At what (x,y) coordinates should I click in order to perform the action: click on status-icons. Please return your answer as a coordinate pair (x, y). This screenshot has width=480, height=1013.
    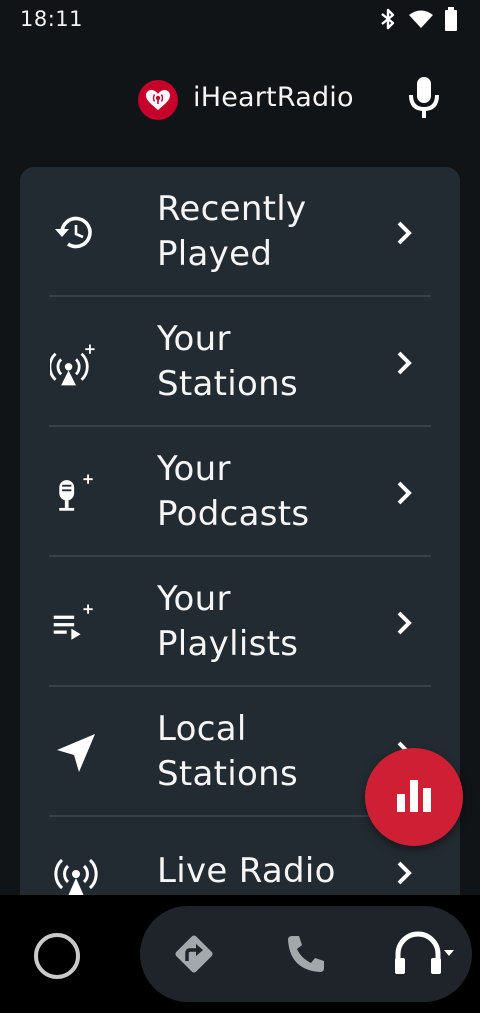
    Looking at the image, I should click on (418, 19).